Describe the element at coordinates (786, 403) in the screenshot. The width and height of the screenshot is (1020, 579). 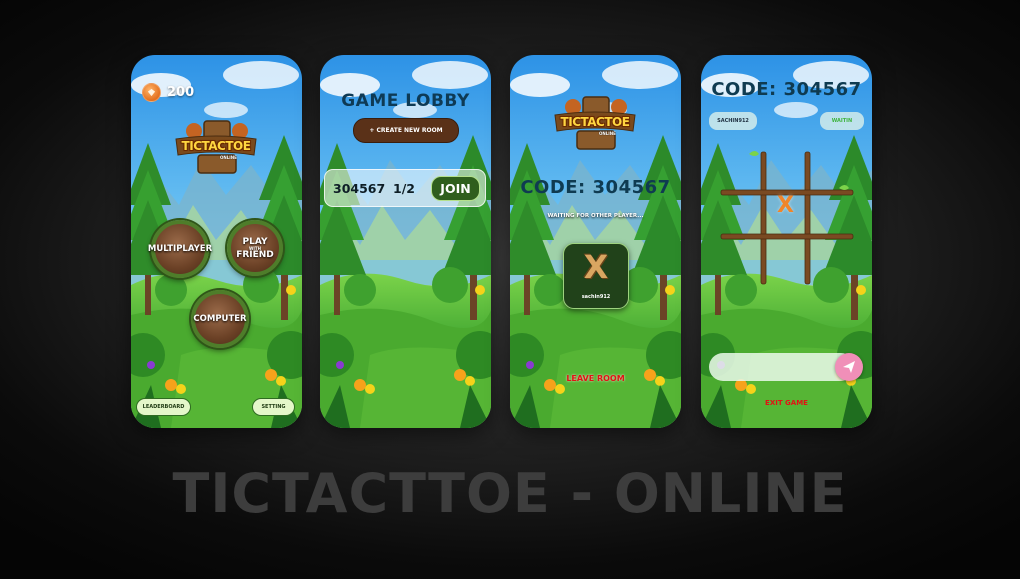
I see `exit-game-button: EXIT GAME` at that location.